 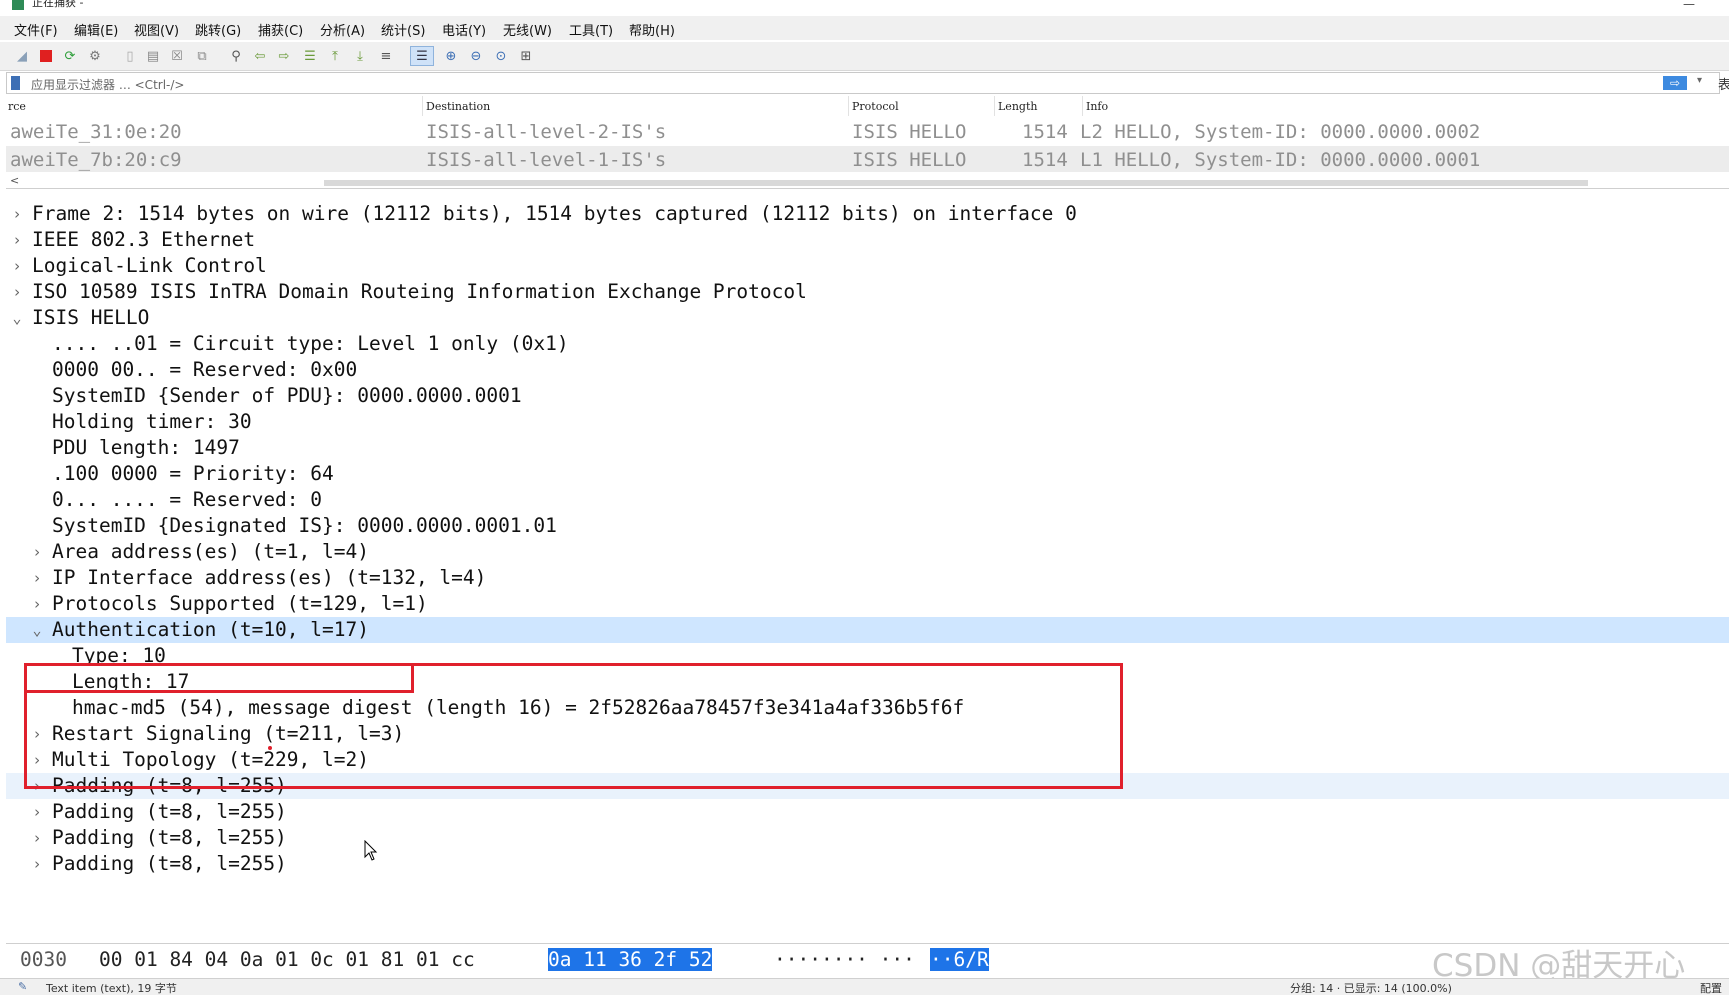 I want to click on find-packet-icon: ⚲, so click(x=236, y=56).